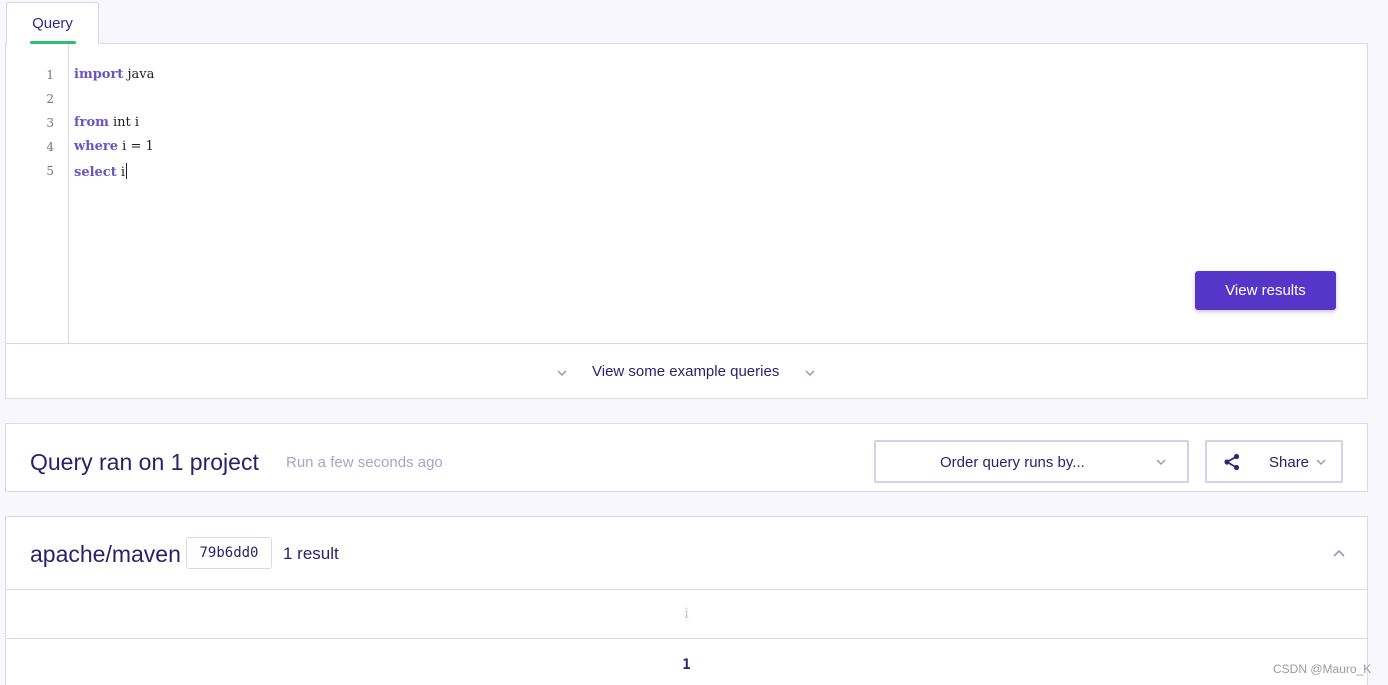 The width and height of the screenshot is (1388, 685). Describe the element at coordinates (53, 42) in the screenshot. I see `tab-active-indicator` at that location.